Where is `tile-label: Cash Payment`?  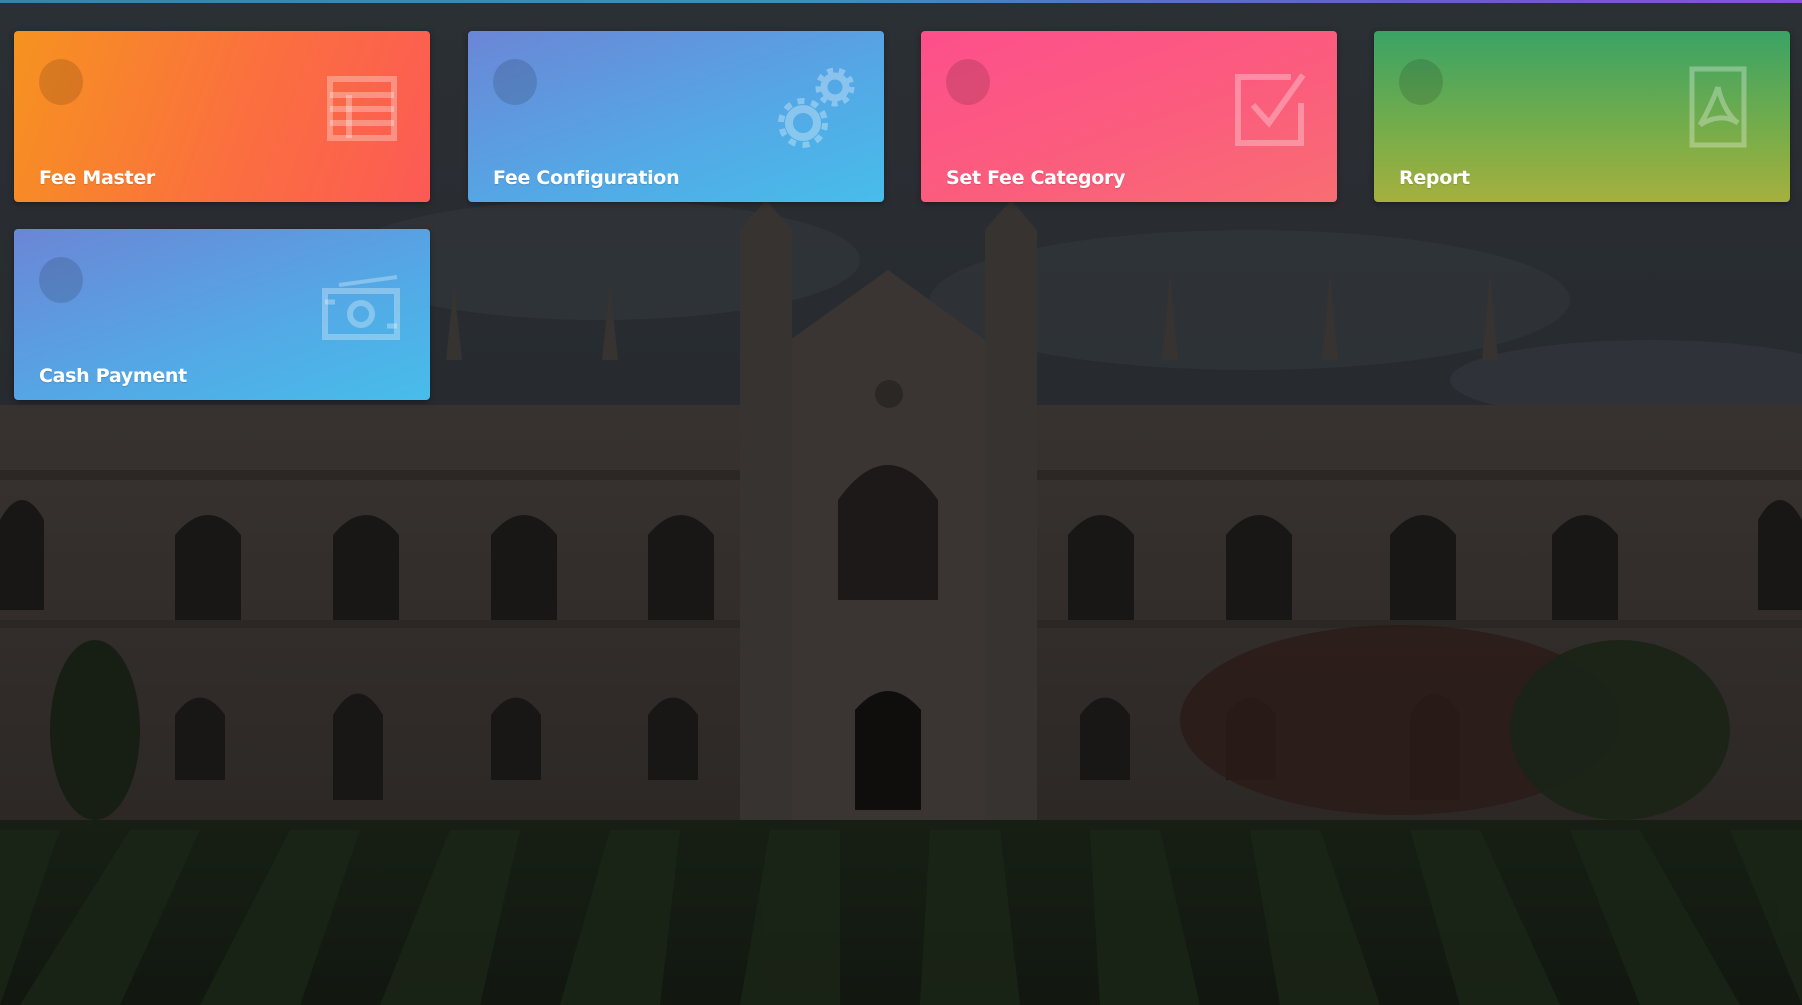
tile-label: Cash Payment is located at coordinates (113, 376).